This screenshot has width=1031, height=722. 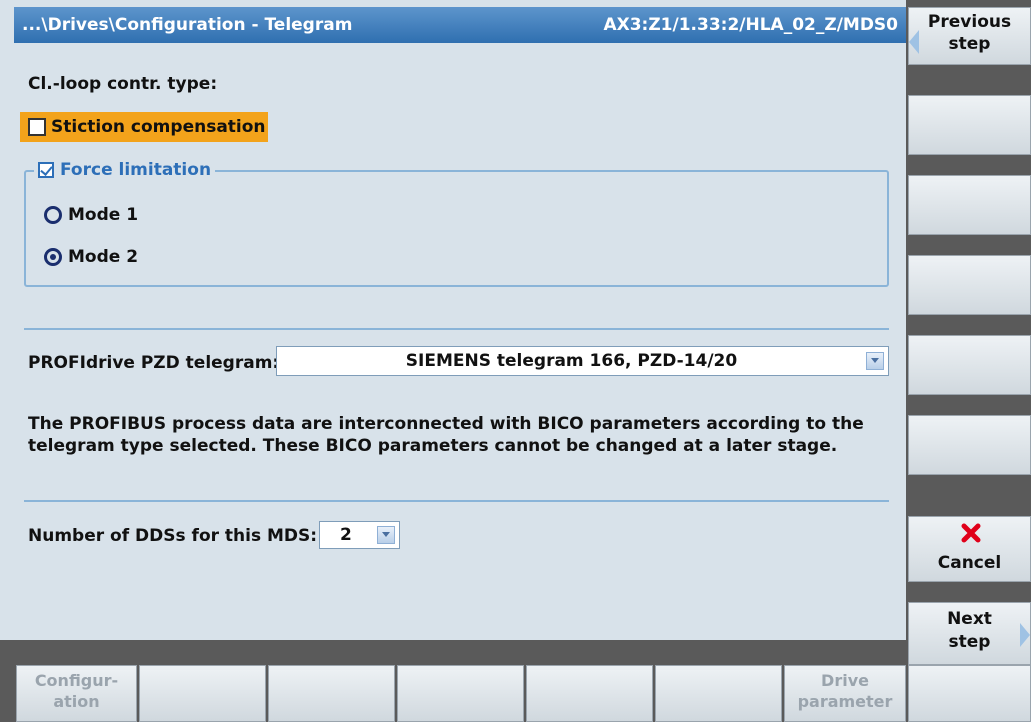 I want to click on drive-parameter-label-1: Drive, so click(x=845, y=680).